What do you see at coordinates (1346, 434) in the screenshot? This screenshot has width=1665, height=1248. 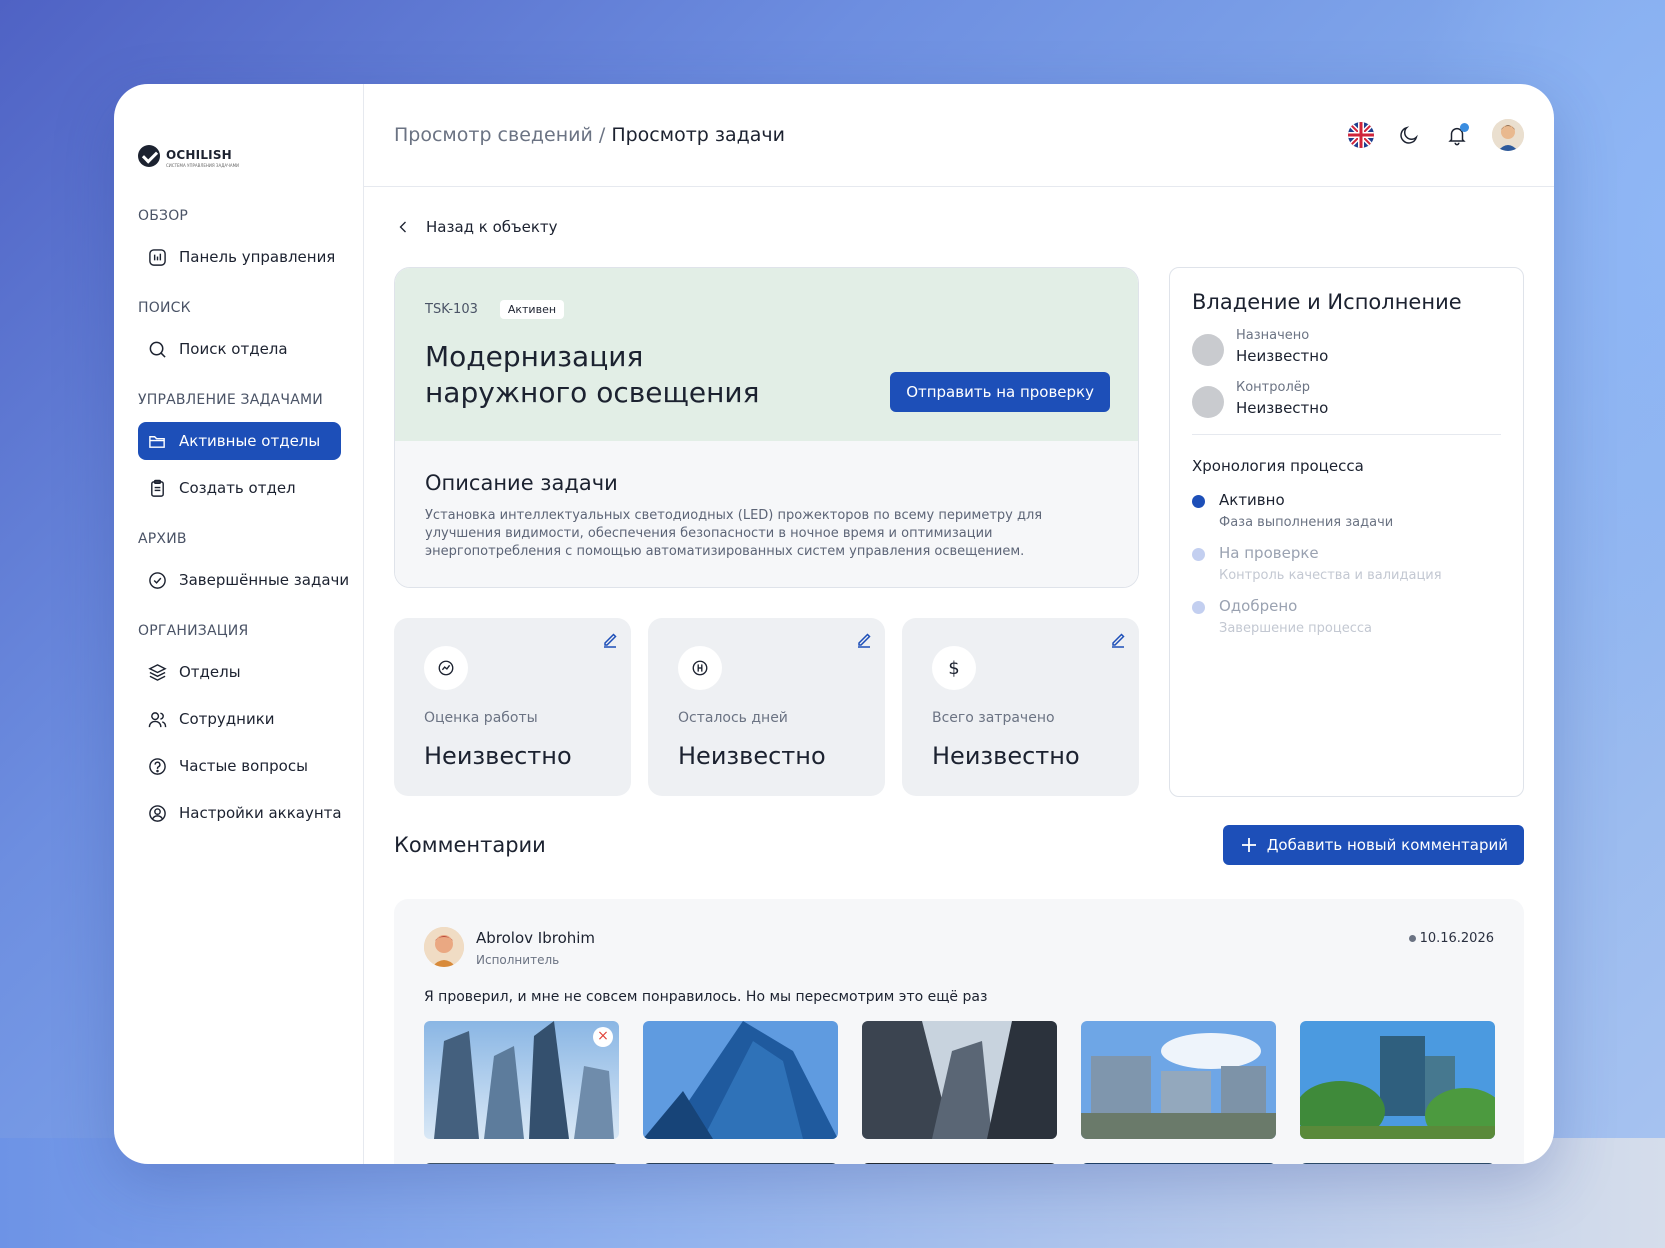 I see `divider` at bounding box center [1346, 434].